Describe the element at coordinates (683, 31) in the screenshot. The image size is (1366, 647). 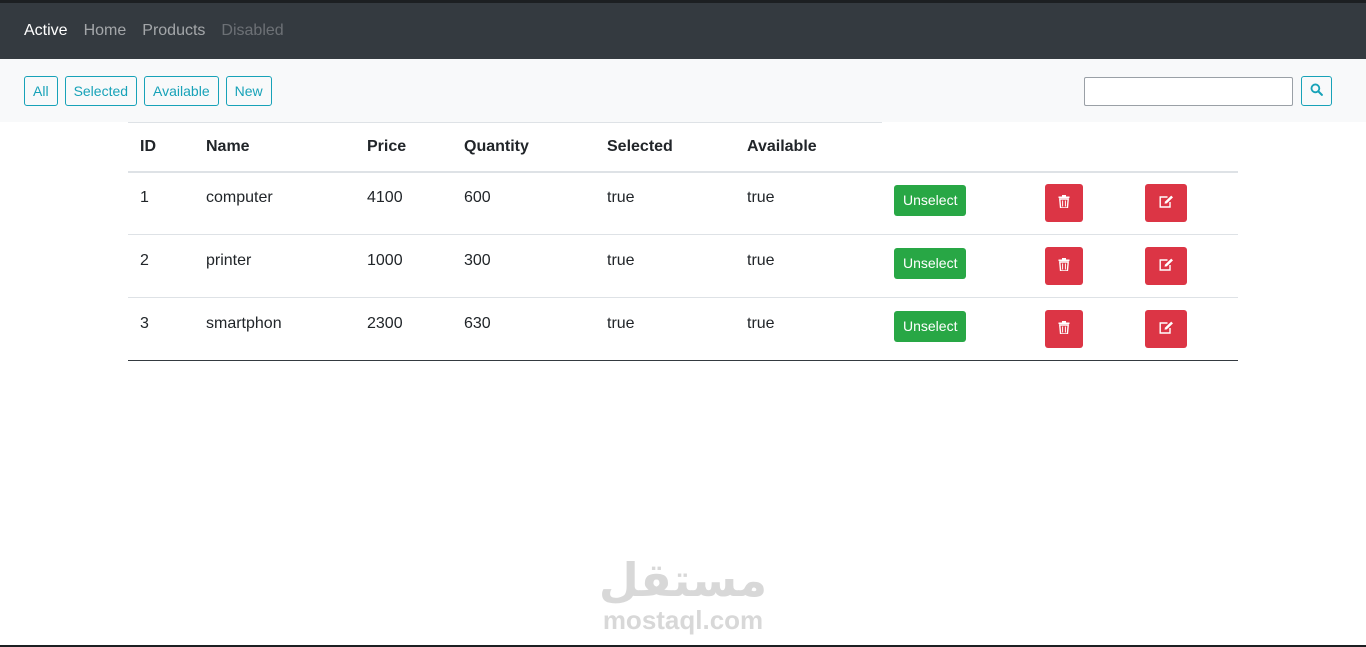
I see `top-navbar: Active Home Products Disabled` at that location.